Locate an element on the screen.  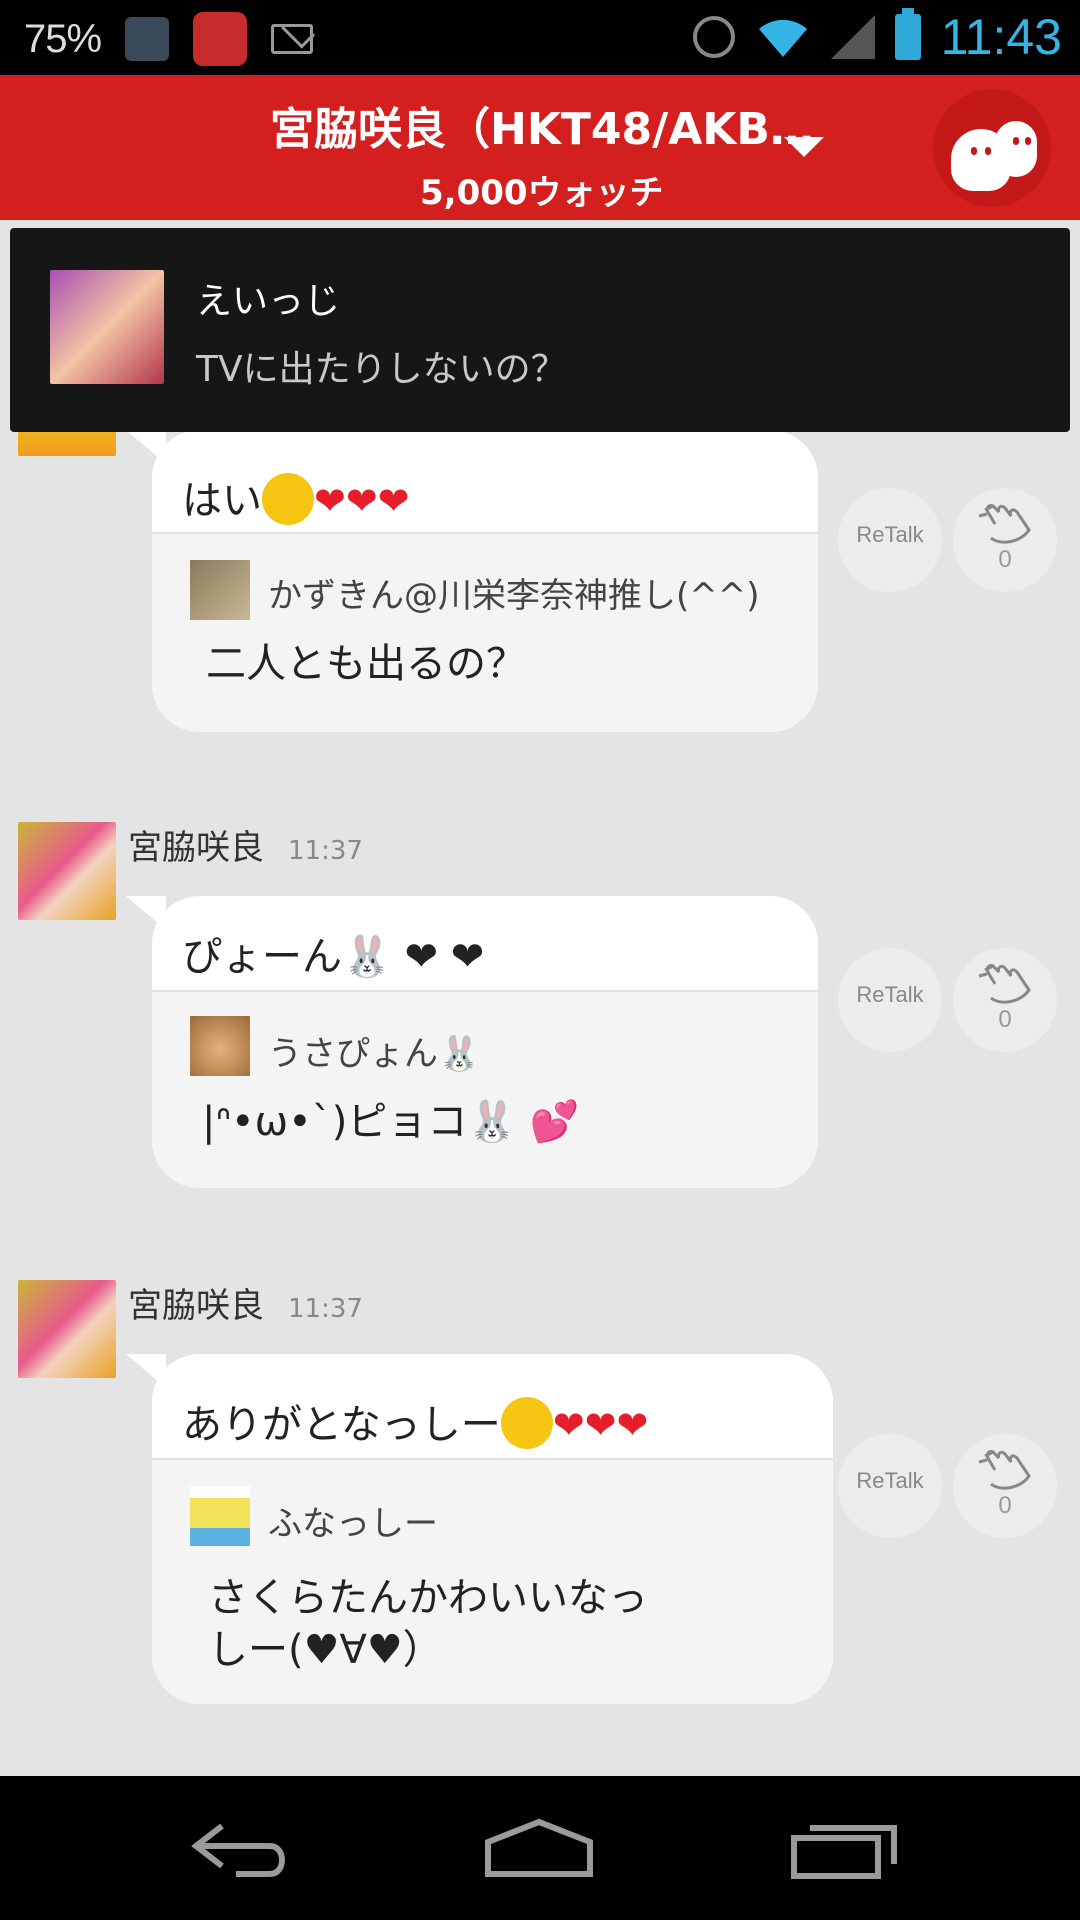
status-bar: 75% 11:43 is located at coordinates (540, 37).